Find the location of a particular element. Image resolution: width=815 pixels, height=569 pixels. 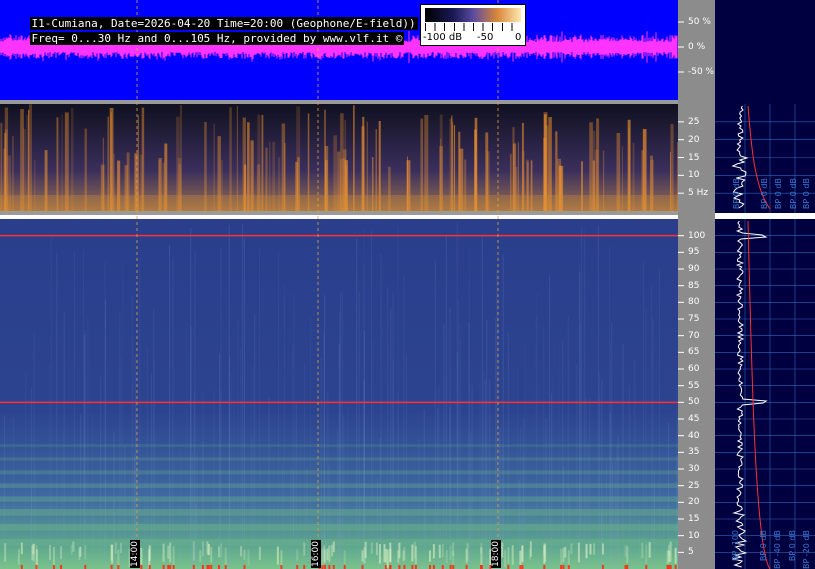

time-marker-label: 16:00 is located at coordinates (316, 554).